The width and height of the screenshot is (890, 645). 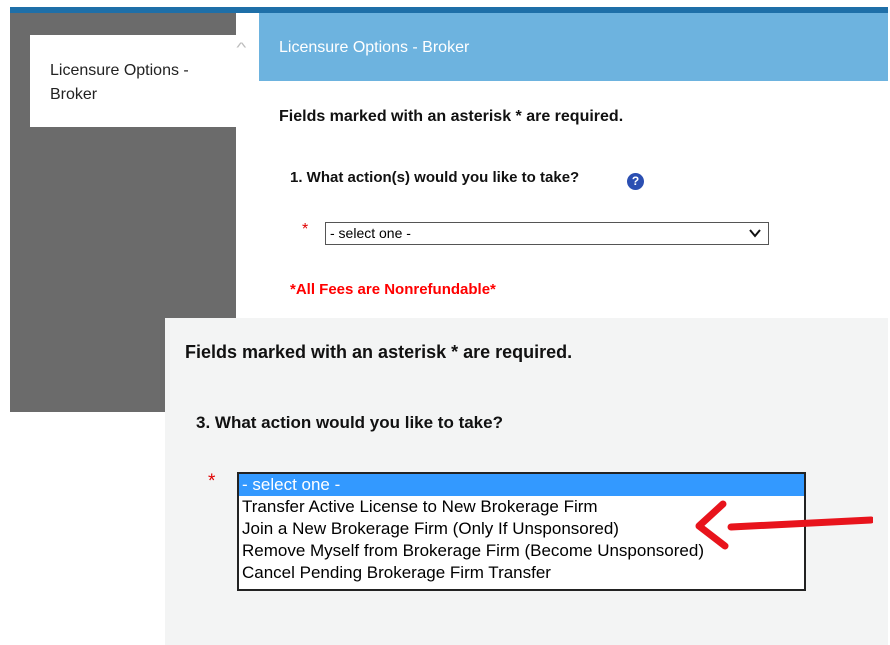 What do you see at coordinates (393, 289) in the screenshot?
I see `fees-notice: *All Fees are Nonrefundable*` at bounding box center [393, 289].